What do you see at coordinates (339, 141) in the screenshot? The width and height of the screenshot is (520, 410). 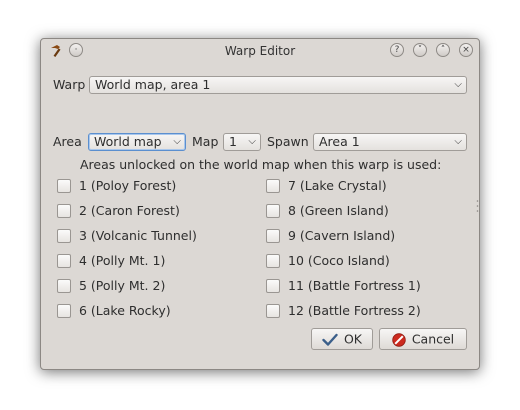 I see `spawn-select-value: Area 1` at bounding box center [339, 141].